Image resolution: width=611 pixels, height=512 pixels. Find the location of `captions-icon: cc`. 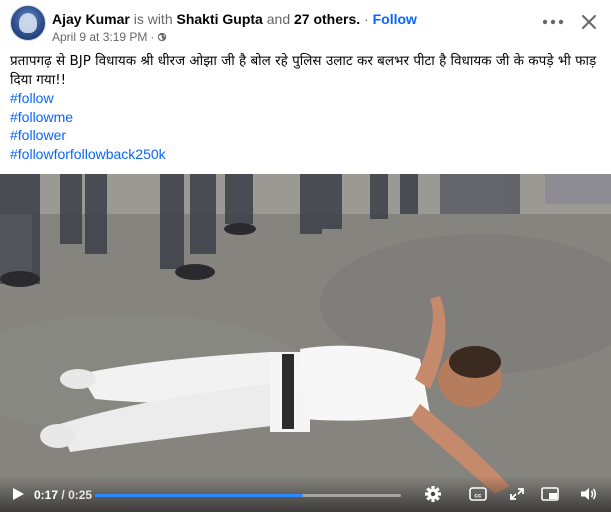

captions-icon: cc is located at coordinates (478, 494).